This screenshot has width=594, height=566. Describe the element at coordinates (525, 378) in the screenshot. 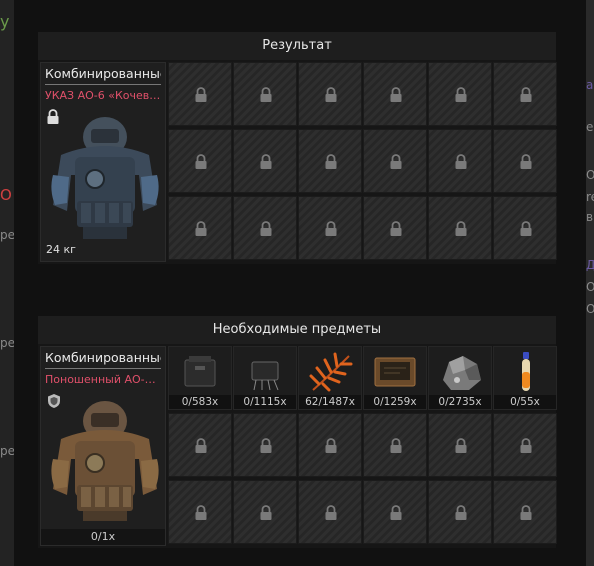

I see `material-slot: 0/55x` at that location.